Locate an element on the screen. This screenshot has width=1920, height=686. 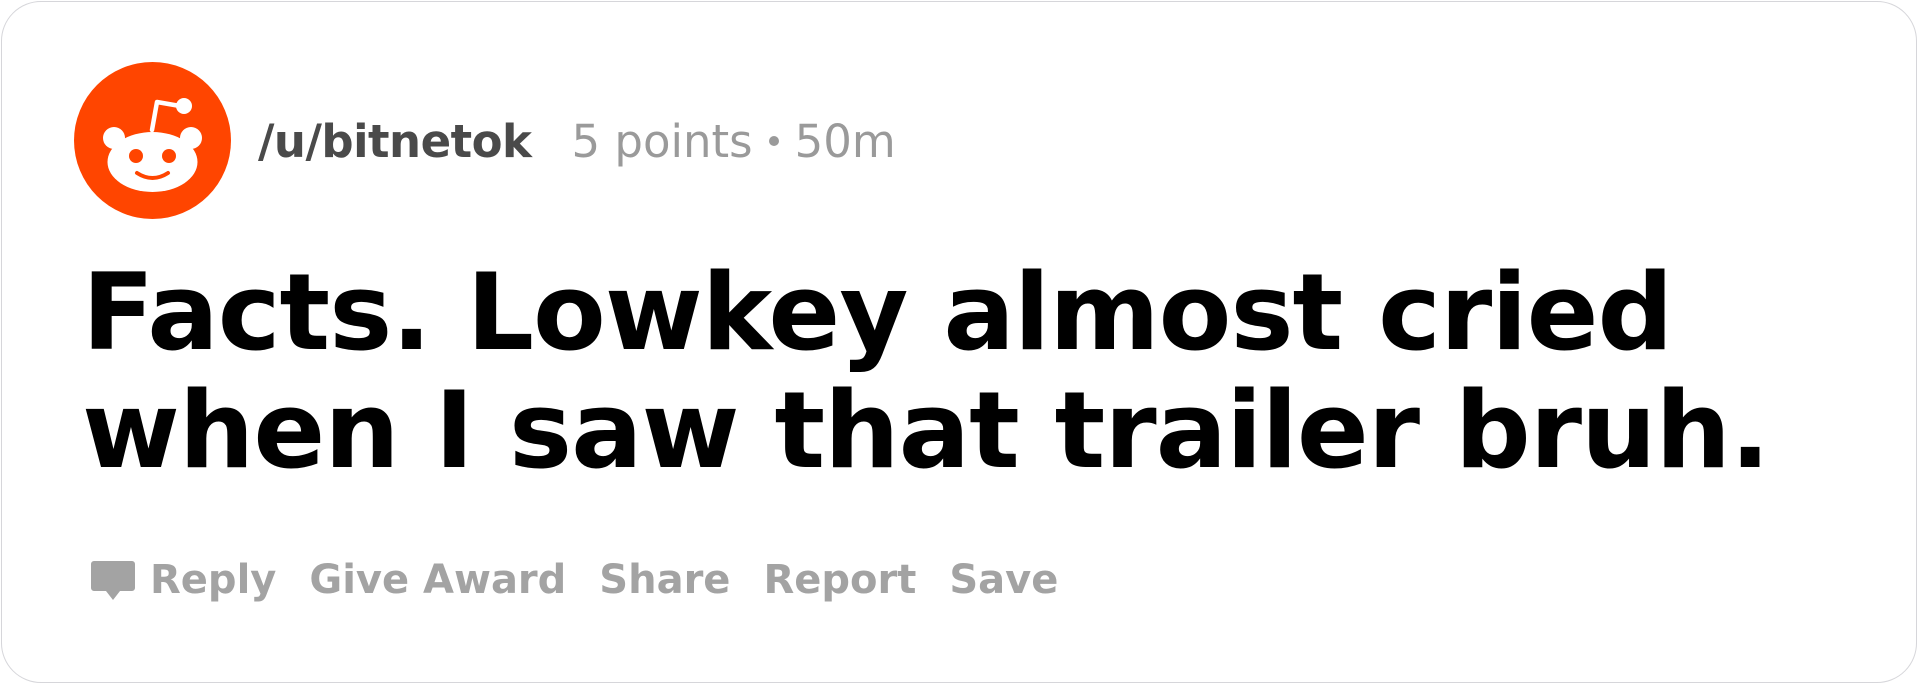
comment-body-line: Facts. Lowkey almost cried is located at coordinates (877, 312).